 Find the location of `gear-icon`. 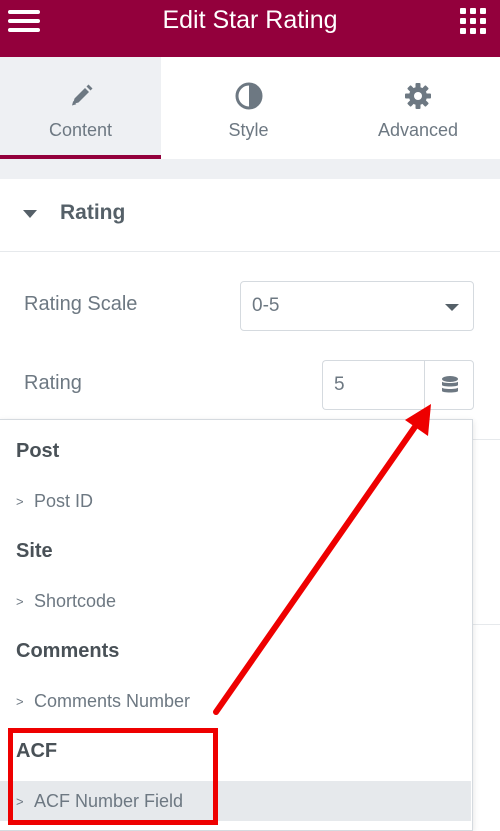

gear-icon is located at coordinates (418, 96).